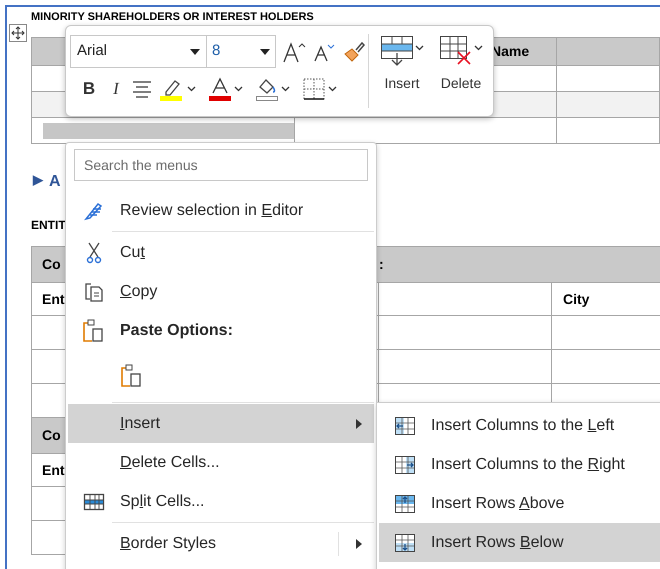  I want to click on italic-button: I, so click(116, 89).